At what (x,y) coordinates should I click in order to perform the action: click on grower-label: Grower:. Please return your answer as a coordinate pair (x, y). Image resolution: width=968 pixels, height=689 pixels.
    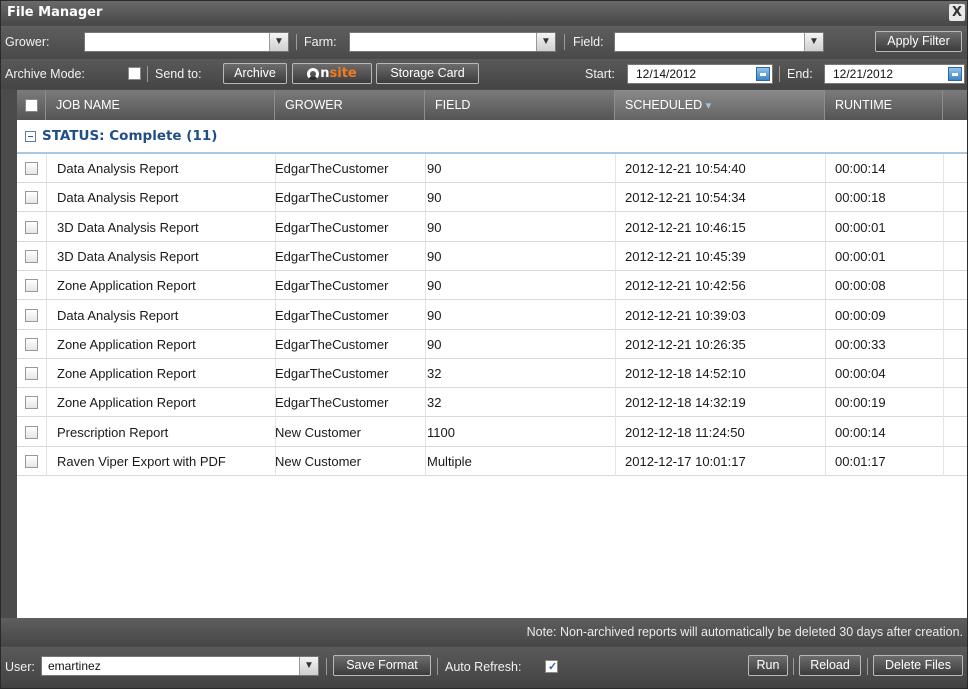
    Looking at the image, I should click on (27, 42).